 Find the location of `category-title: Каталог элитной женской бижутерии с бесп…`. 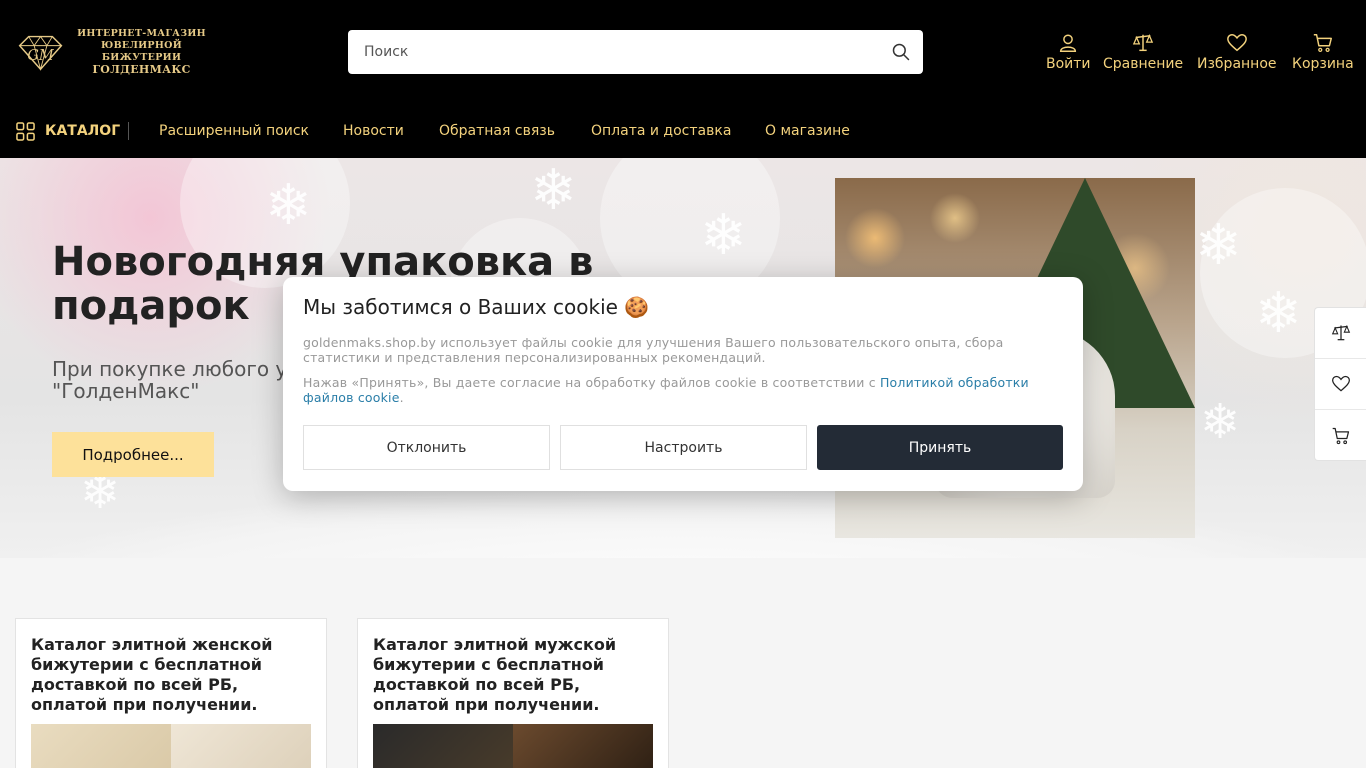

category-title: Каталог элитной женской бижутерии с бесп… is located at coordinates (152, 674).